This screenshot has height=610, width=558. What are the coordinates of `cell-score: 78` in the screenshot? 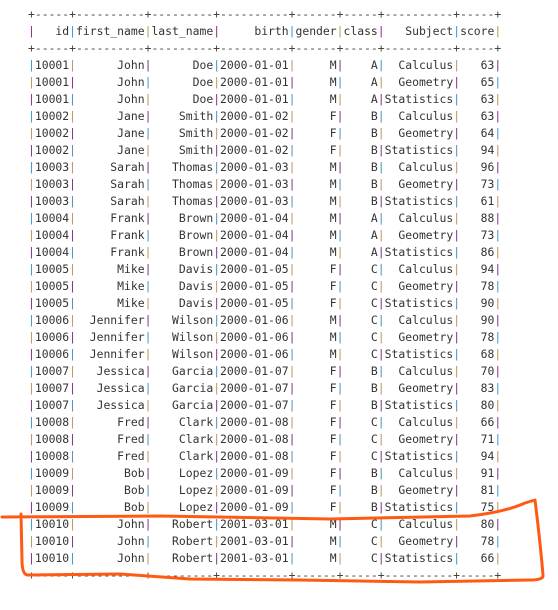 It's located at (477, 337).